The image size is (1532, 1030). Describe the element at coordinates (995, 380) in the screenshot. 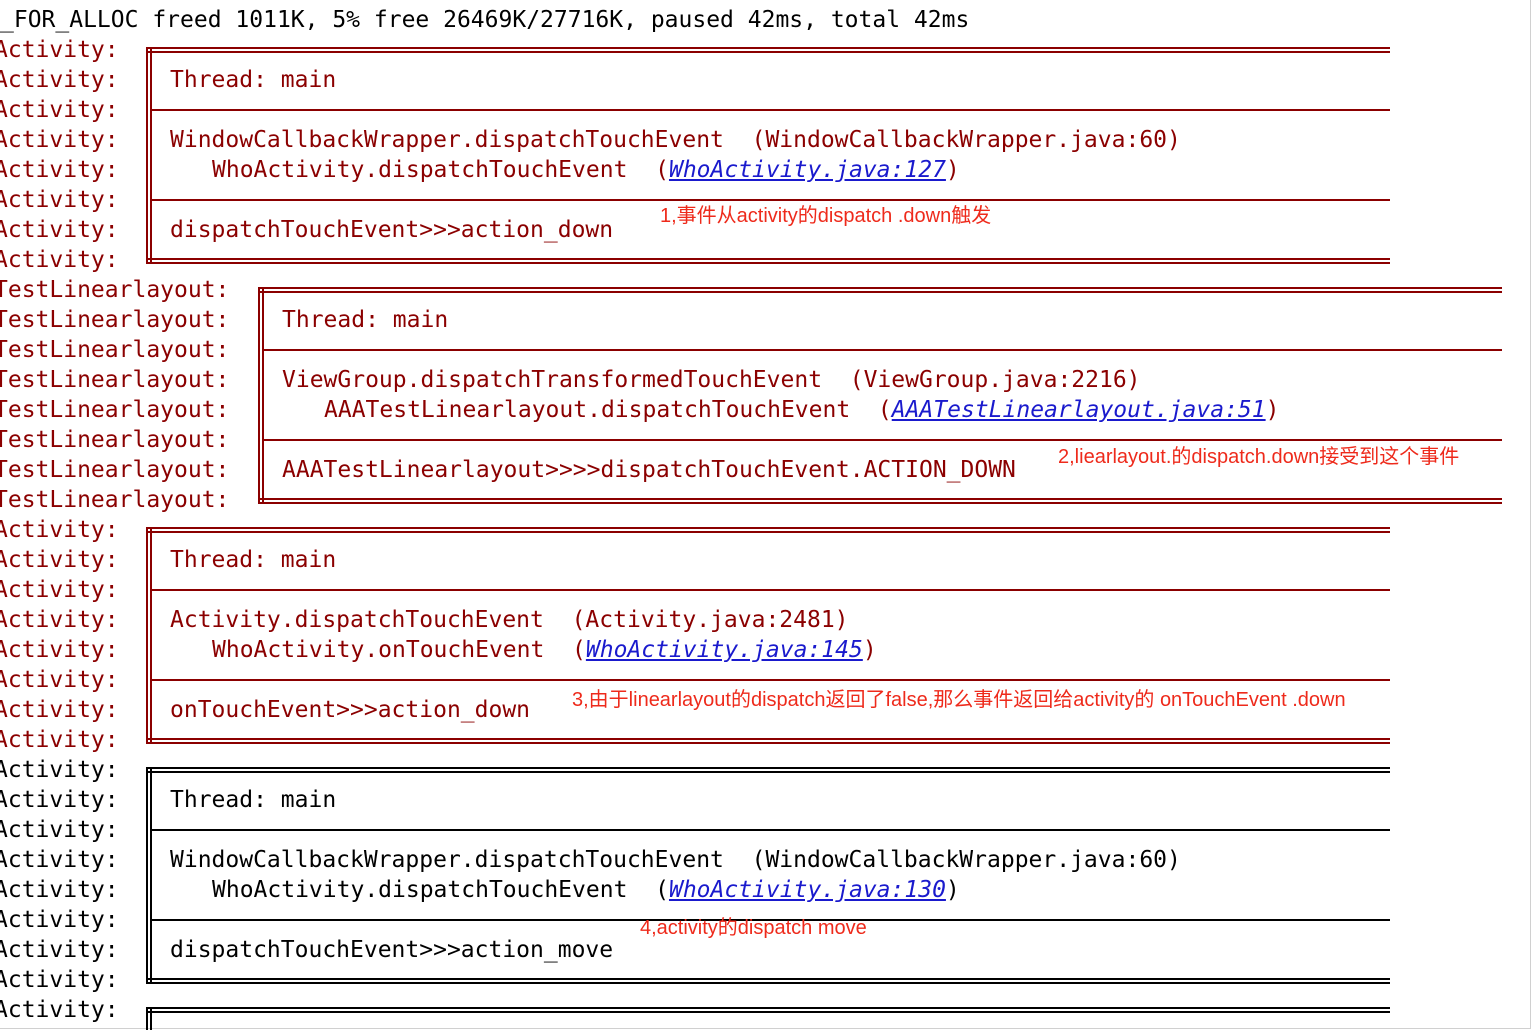

I see `frame-location: (ViewGroup.java:2216)` at that location.